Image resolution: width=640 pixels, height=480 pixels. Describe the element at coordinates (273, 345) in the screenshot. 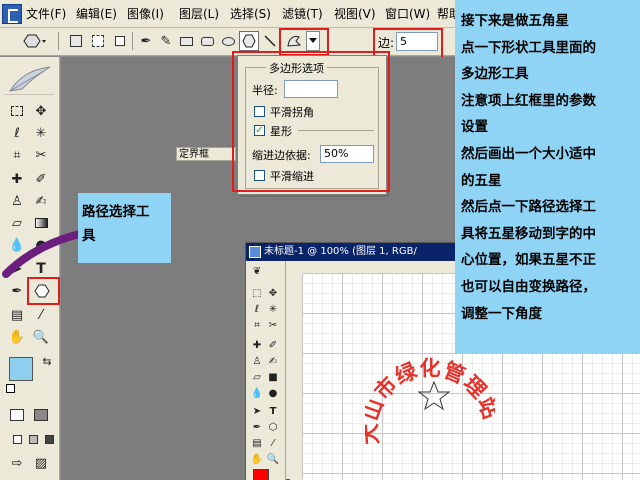

I see `mini-brush-icon: ✐` at that location.